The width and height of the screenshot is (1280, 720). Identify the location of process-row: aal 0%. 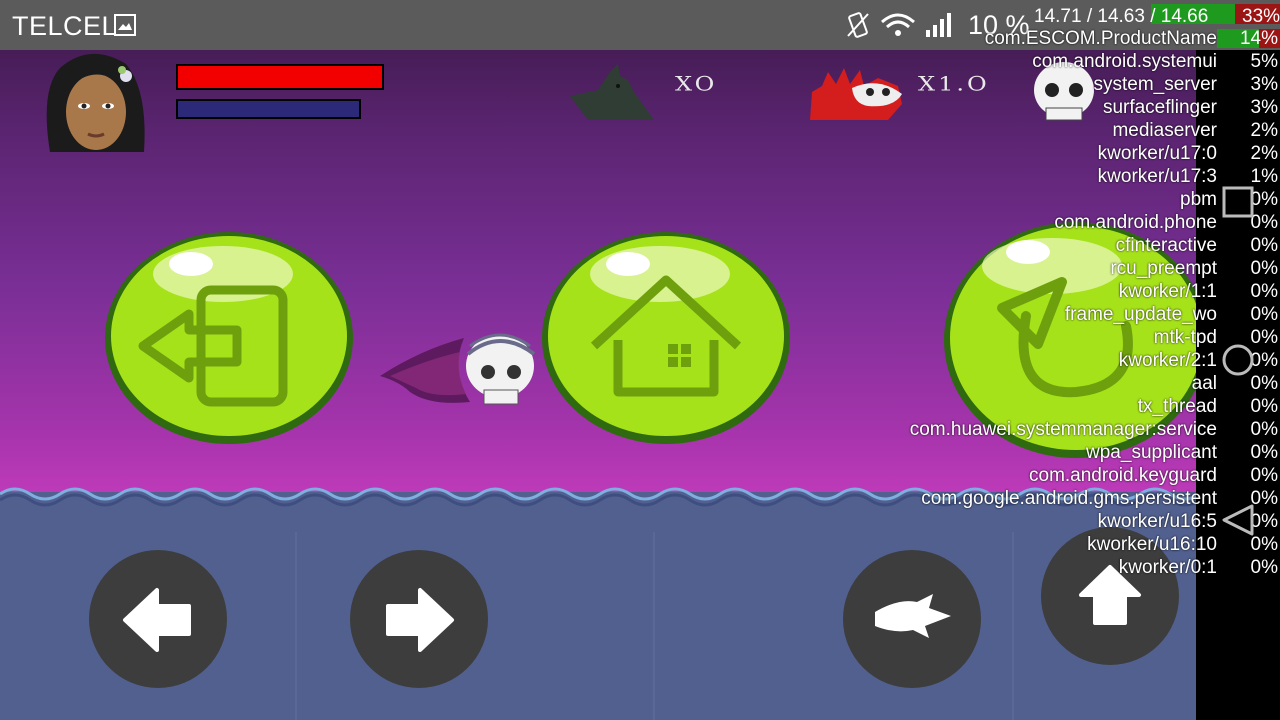
(990, 384).